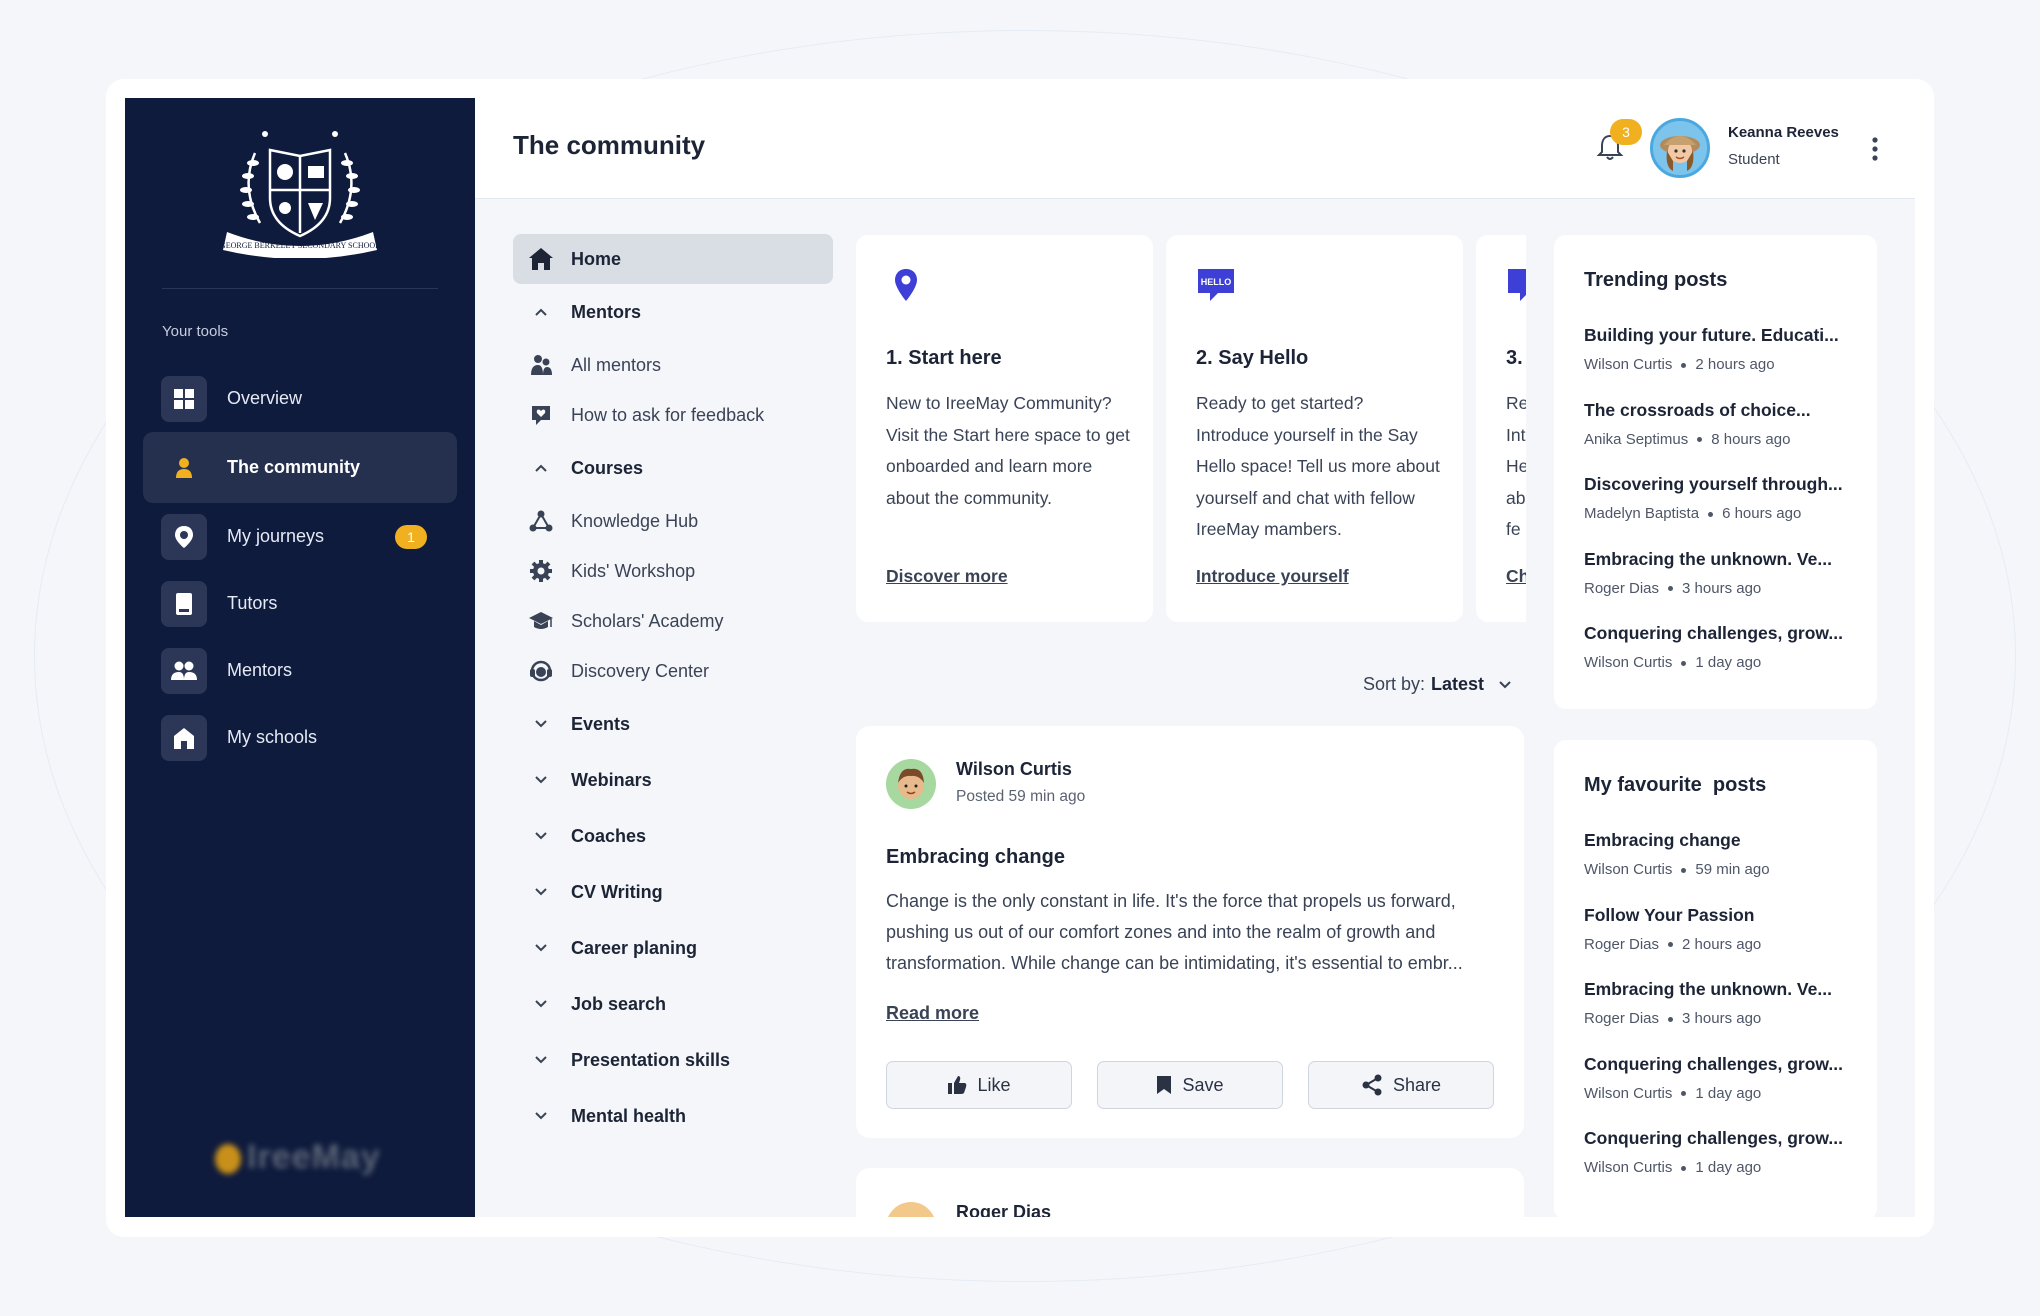  I want to click on people-icon, so click(541, 365).